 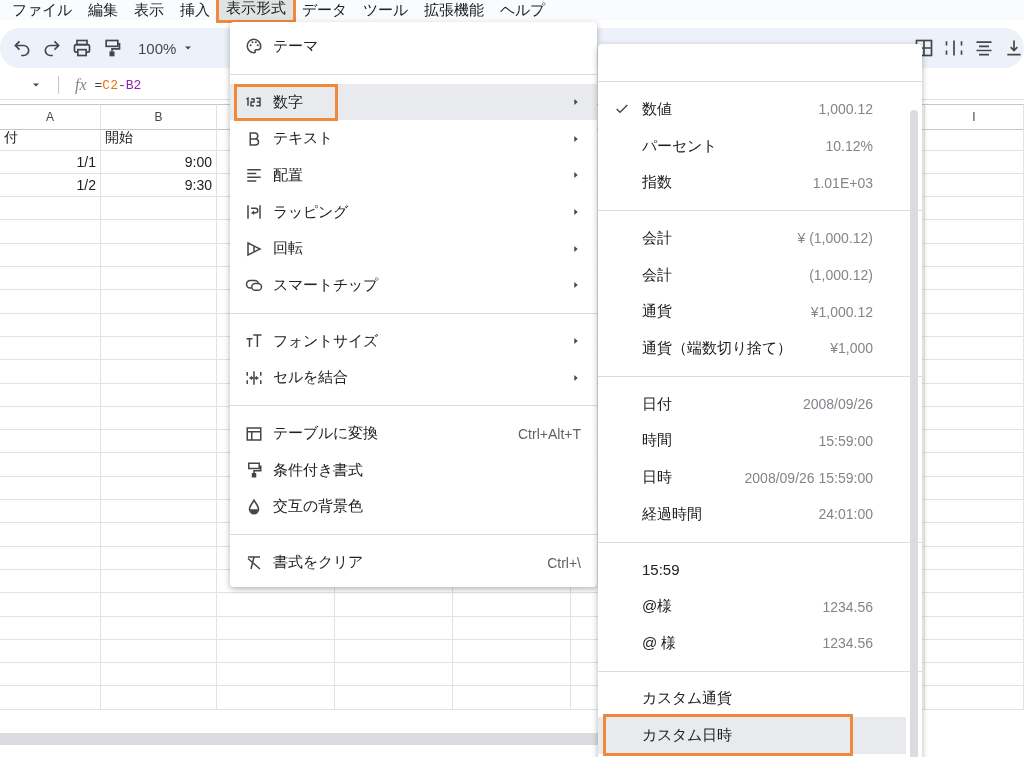 I want to click on print-icon, so click(x=82, y=48).